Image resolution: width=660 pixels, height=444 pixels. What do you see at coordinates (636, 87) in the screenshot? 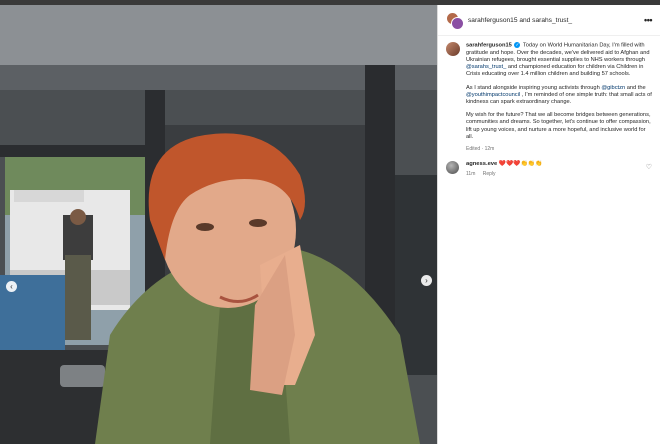
I see `caption-text-2b: and the` at bounding box center [636, 87].